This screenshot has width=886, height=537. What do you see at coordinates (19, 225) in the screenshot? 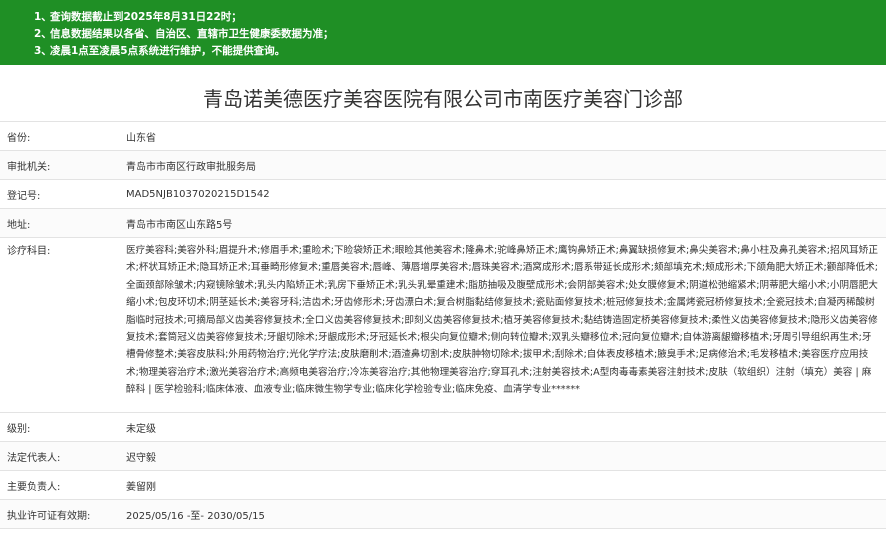
I see `field-label: 地址:` at bounding box center [19, 225].